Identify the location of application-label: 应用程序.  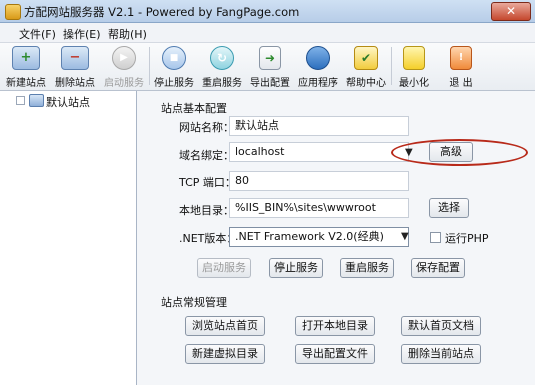
(318, 83).